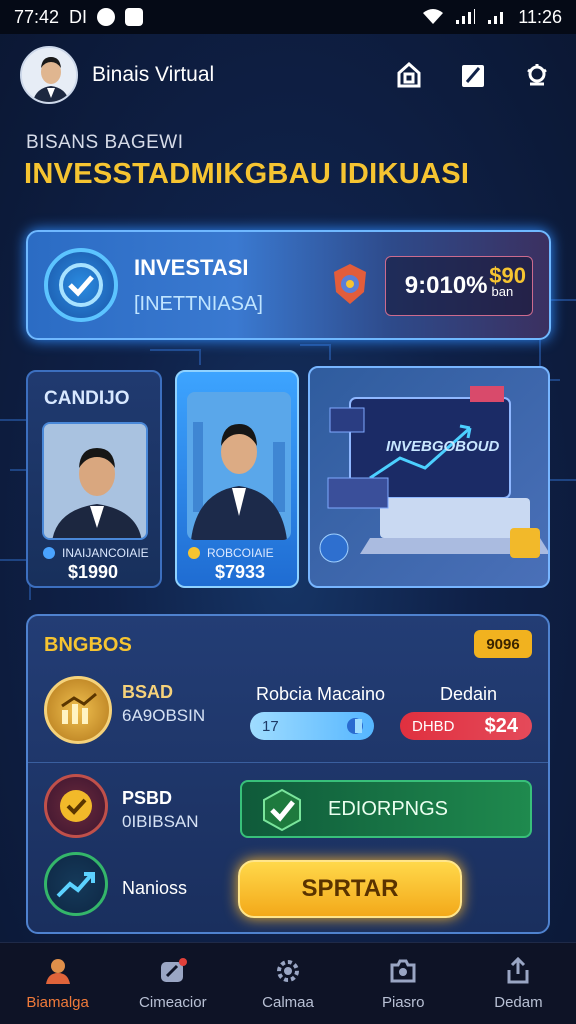 Image resolution: width=576 pixels, height=1024 pixels. What do you see at coordinates (473, 75) in the screenshot?
I see `edit-icon` at bounding box center [473, 75].